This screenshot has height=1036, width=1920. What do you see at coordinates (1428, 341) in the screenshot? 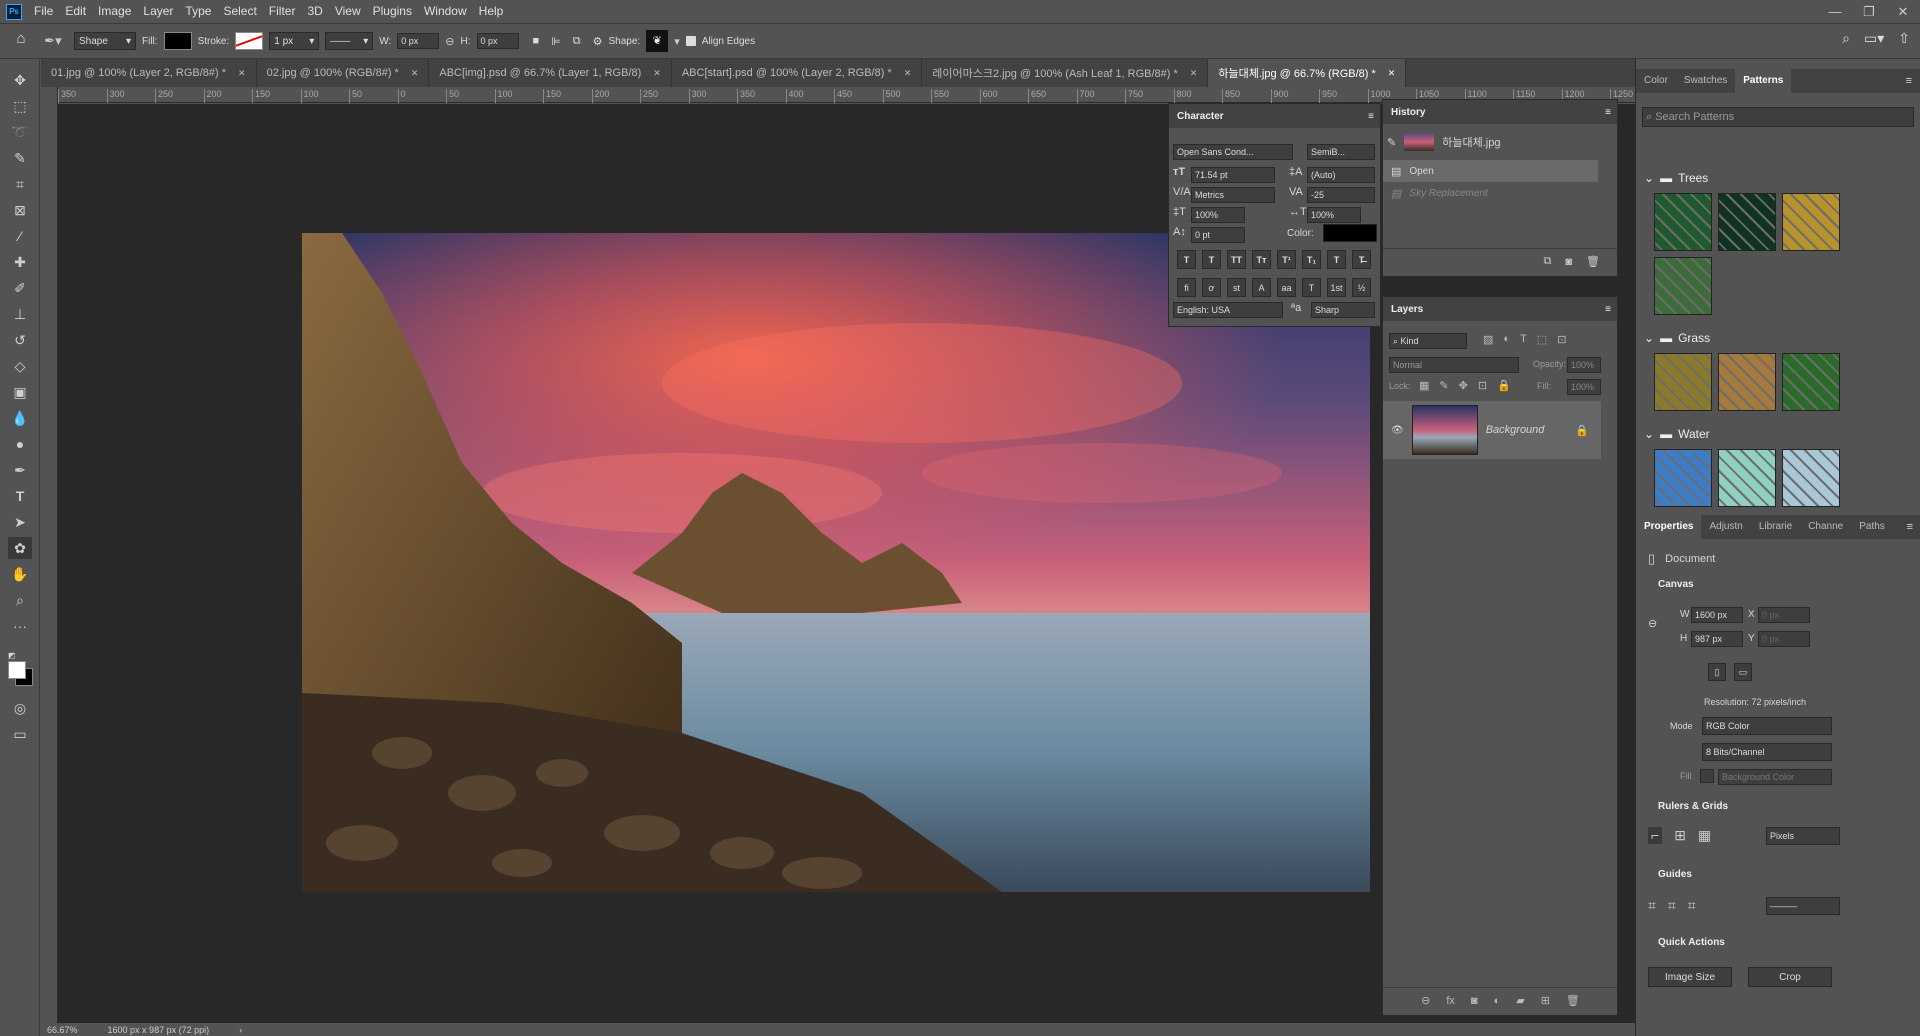
I see `layer-kind-filter: ⌕ Kind` at bounding box center [1428, 341].